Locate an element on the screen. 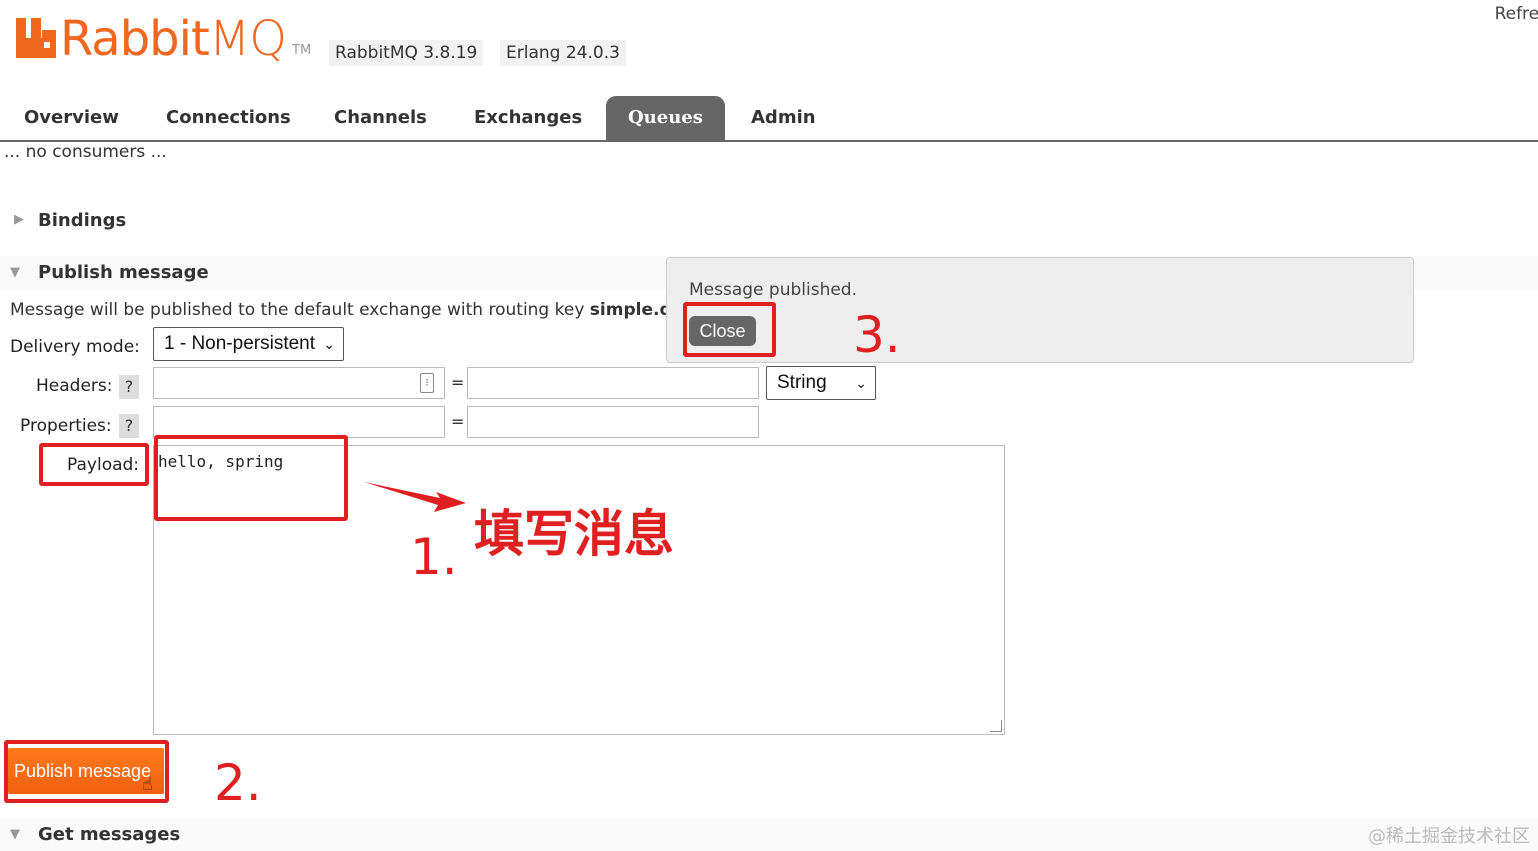 This screenshot has width=1538, height=851. popup-message: Message published. is located at coordinates (773, 290).